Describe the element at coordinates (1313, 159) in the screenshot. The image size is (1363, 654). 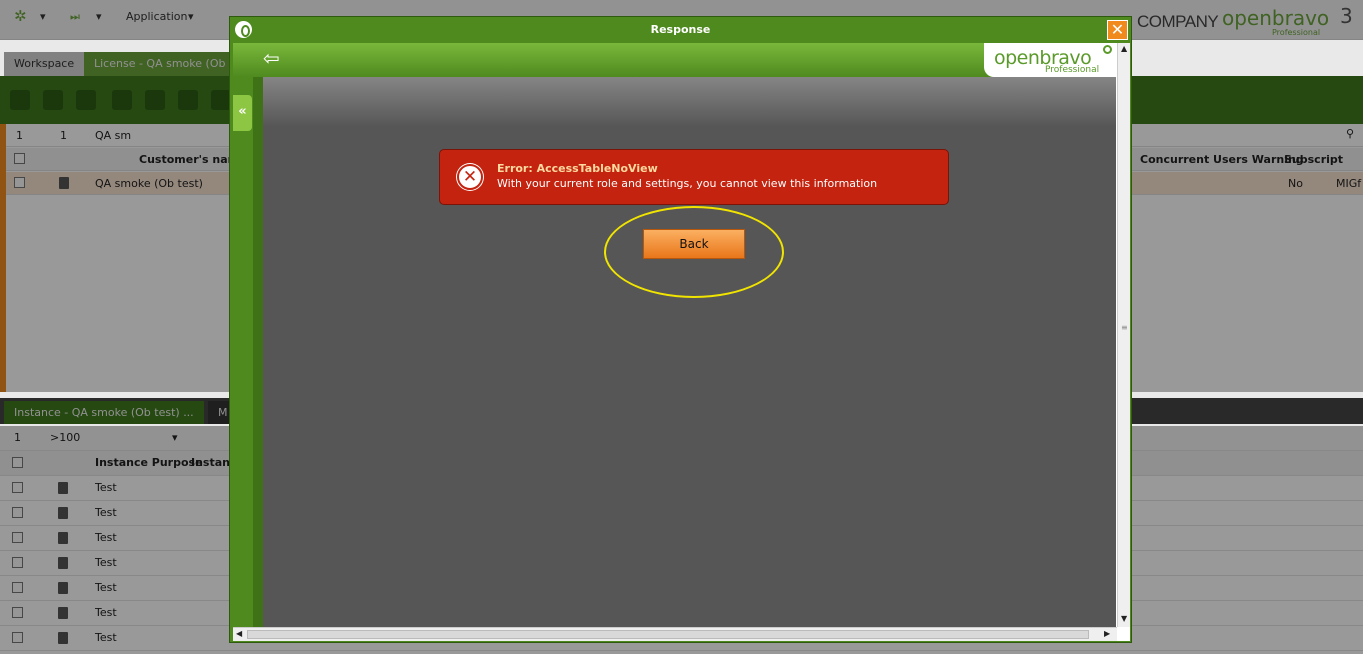
I see `column-header-subscription: Subscript` at that location.